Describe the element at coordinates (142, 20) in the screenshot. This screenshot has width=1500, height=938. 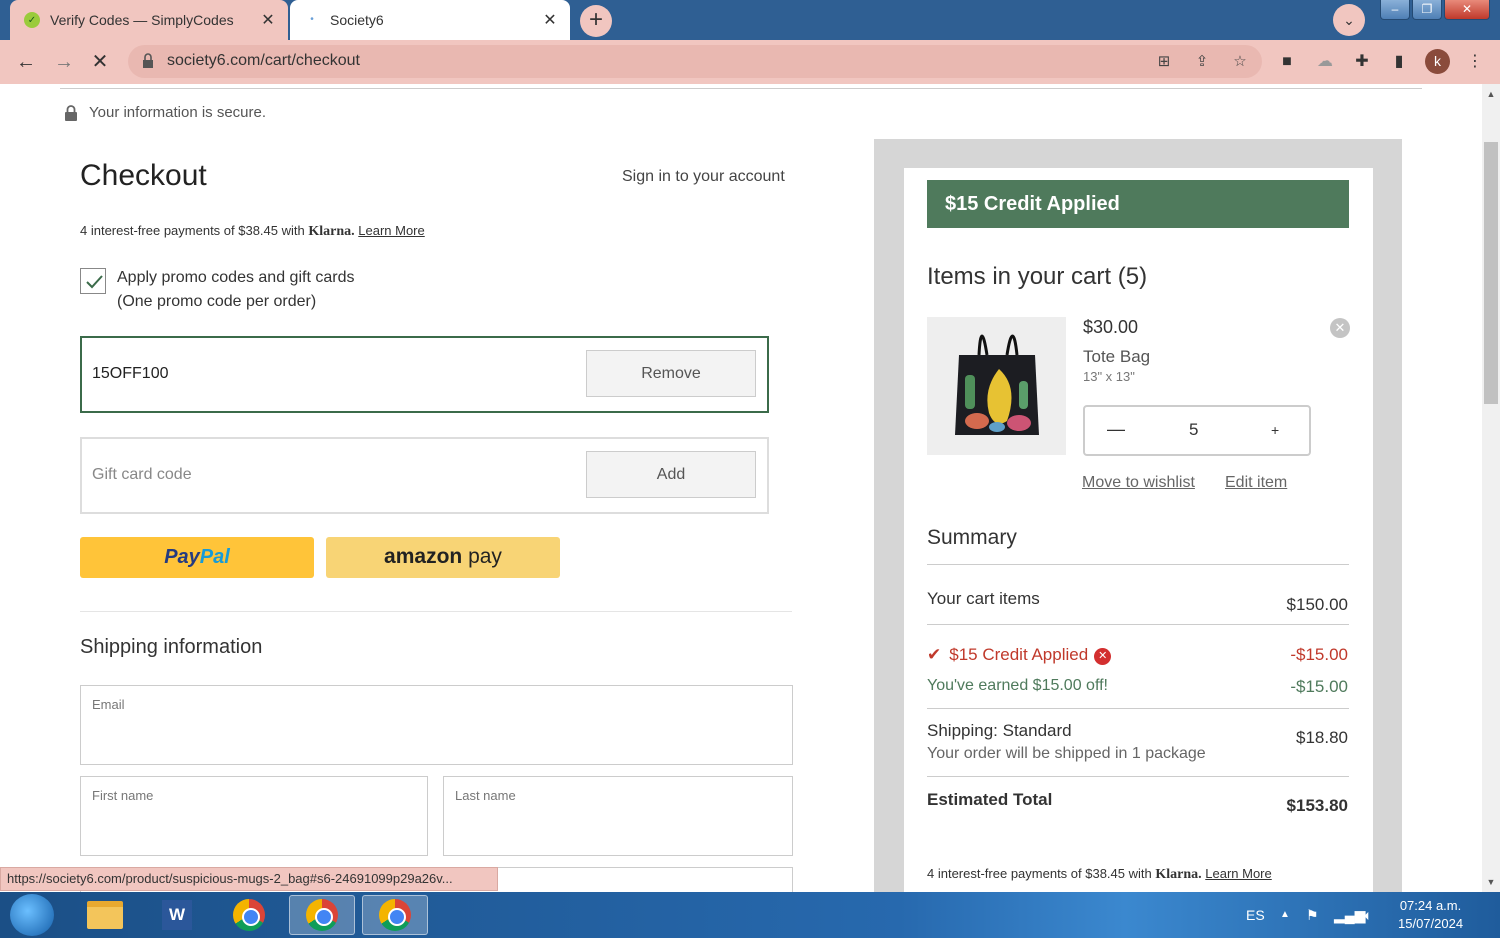
I see `tab-title: Verify Codes — SimplyCodes` at that location.